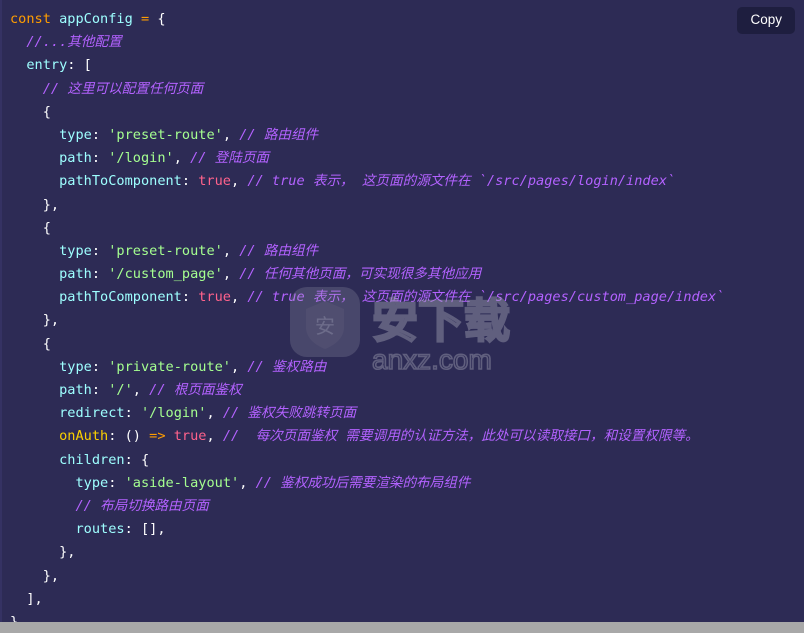 The image size is (804, 633). Describe the element at coordinates (92, 413) in the screenshot. I see `token-property: redirect` at that location.